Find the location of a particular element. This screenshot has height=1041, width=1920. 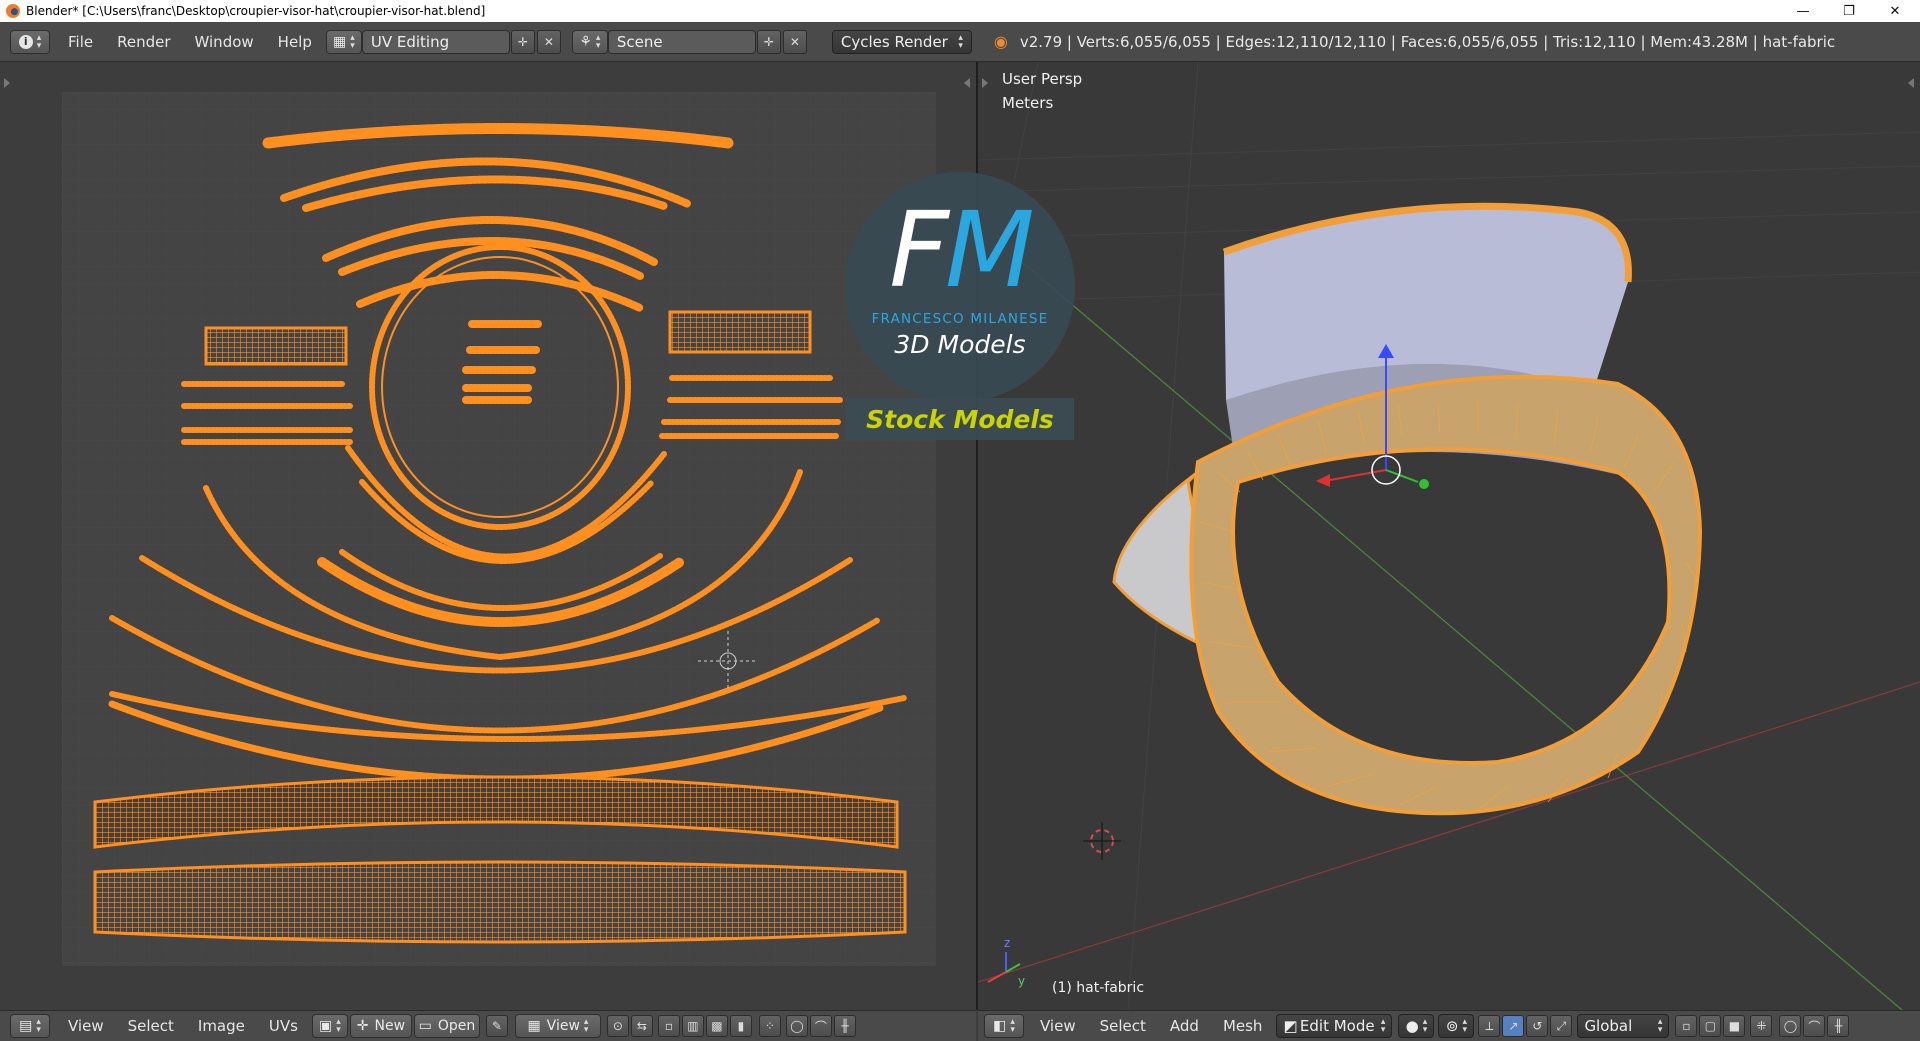

orientation-label: Global is located at coordinates (1608, 1026).